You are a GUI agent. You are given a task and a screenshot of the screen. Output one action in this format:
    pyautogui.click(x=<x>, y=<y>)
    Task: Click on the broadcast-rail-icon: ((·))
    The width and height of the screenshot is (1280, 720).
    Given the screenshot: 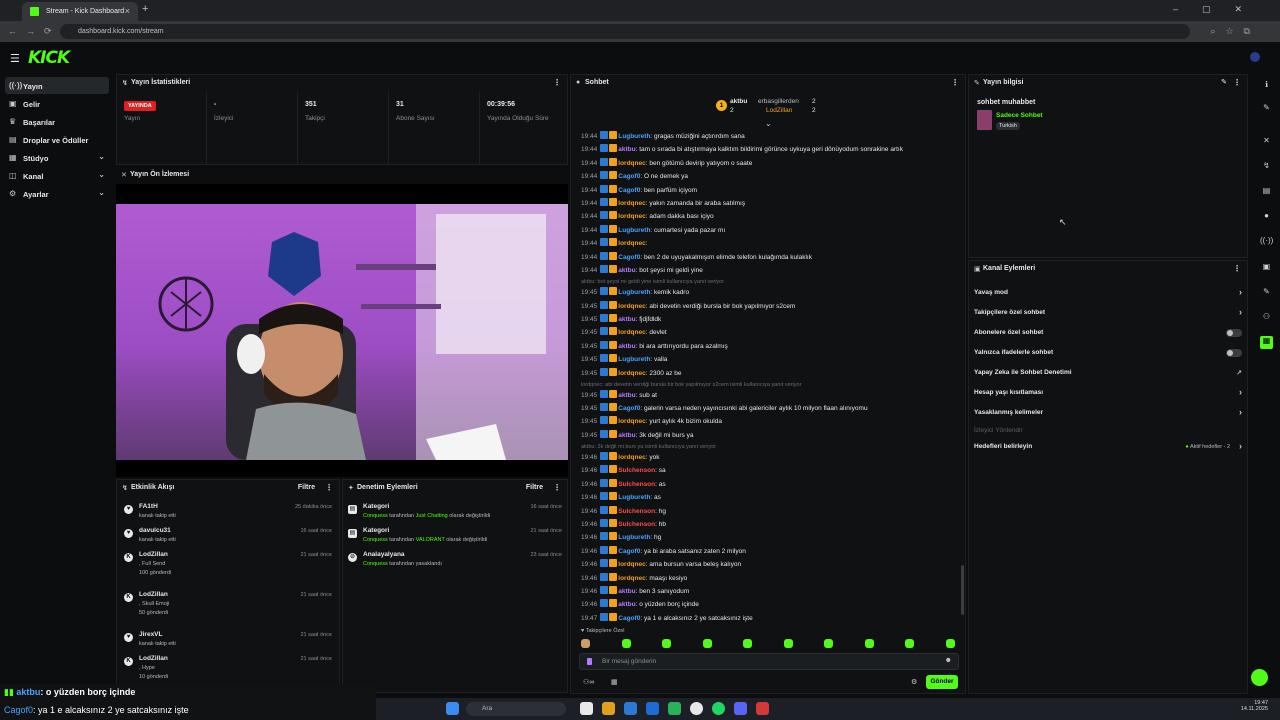 What is the action you would take?
    pyautogui.click(x=1266, y=242)
    